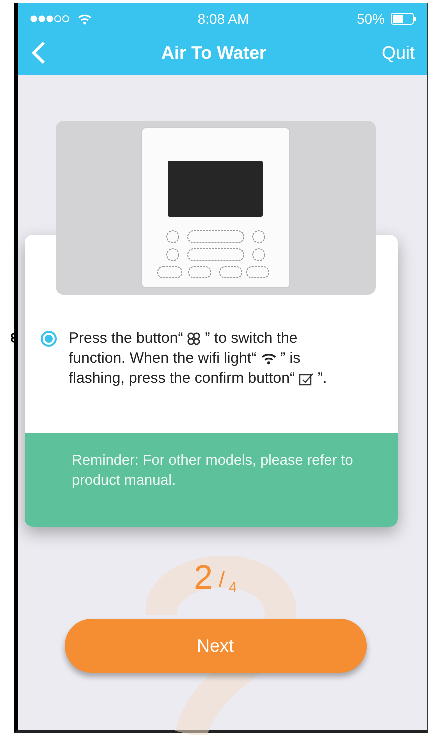  I want to click on status-time: 8:08 AM, so click(224, 19).